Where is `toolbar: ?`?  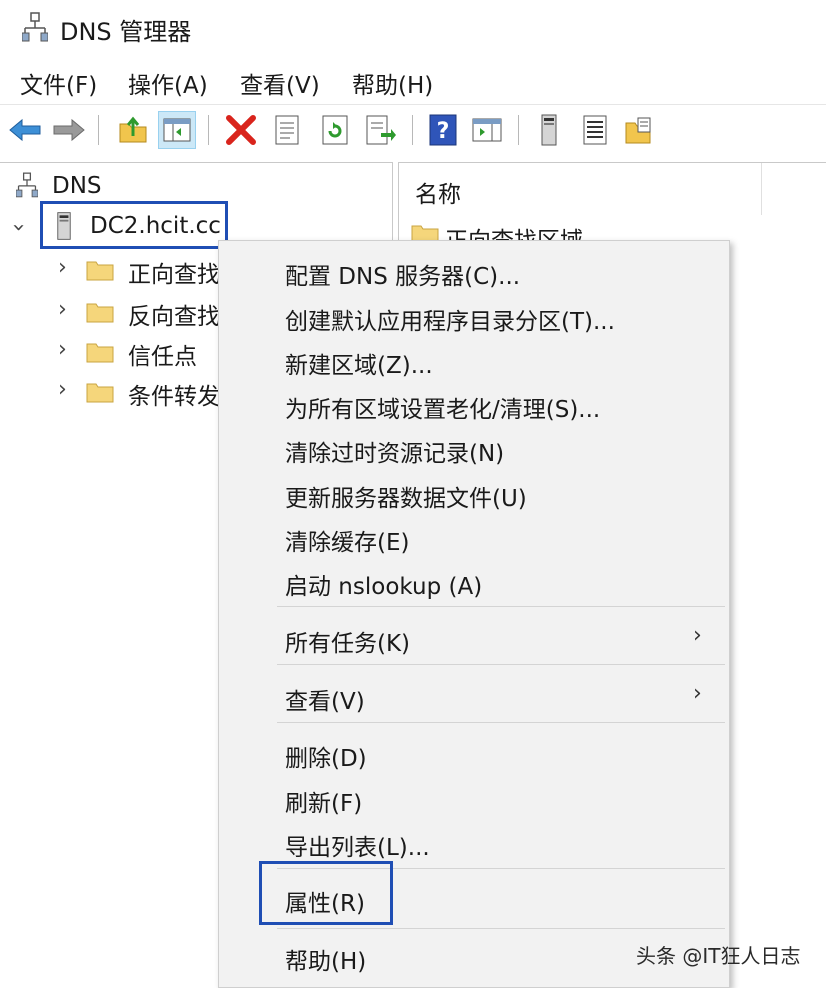
toolbar: ? is located at coordinates (413, 129).